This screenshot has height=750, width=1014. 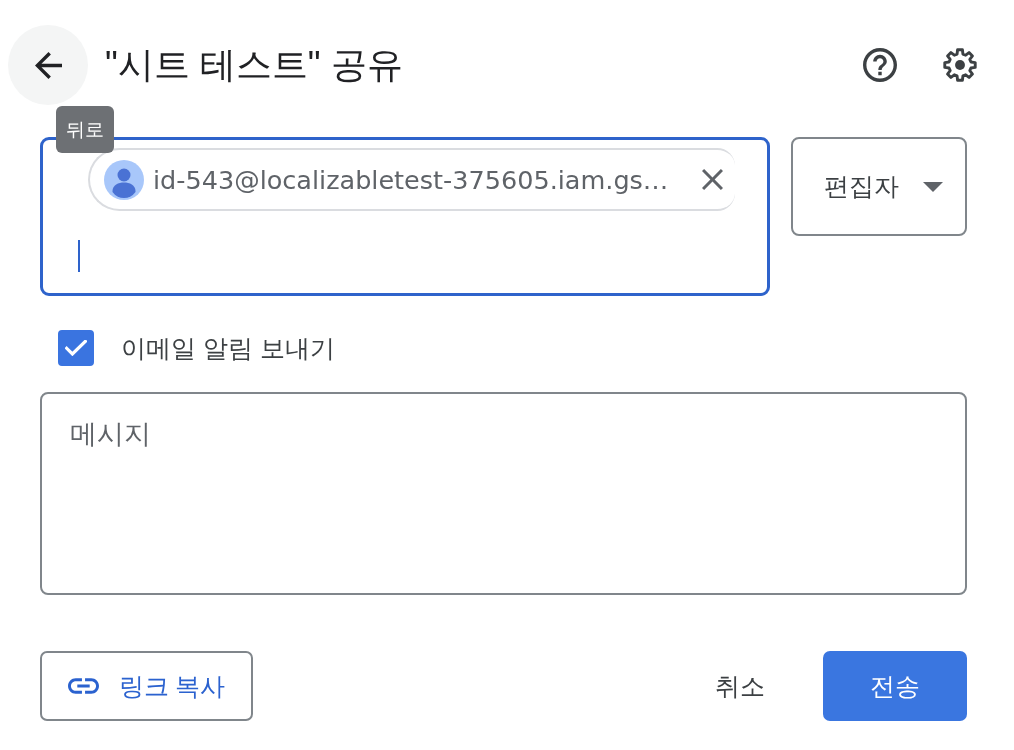 What do you see at coordinates (254, 64) in the screenshot?
I see `dialog-title: "시트 테스트" 공유` at bounding box center [254, 64].